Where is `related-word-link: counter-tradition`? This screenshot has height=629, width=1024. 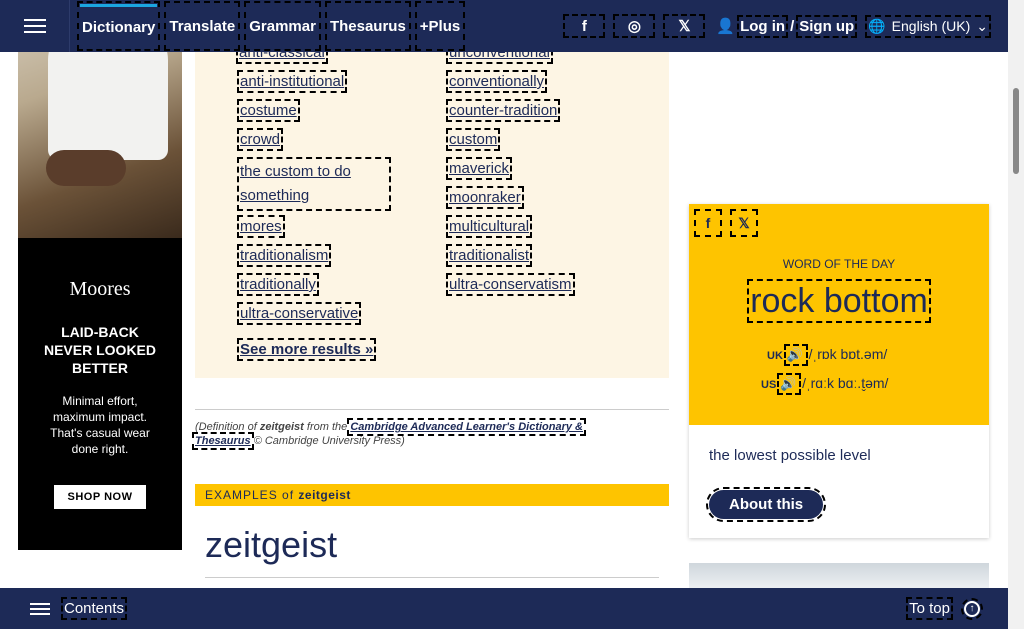
related-word-link: counter-tradition is located at coordinates (503, 110).